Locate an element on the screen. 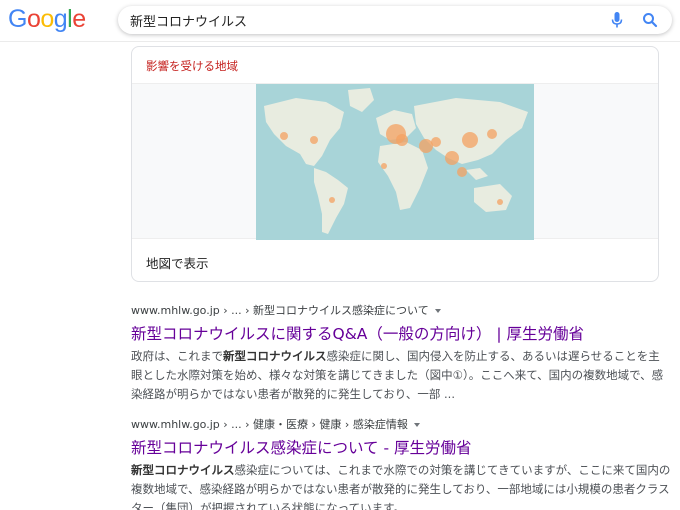 The width and height of the screenshot is (680, 510). logo-letter: G is located at coordinates (17, 19).